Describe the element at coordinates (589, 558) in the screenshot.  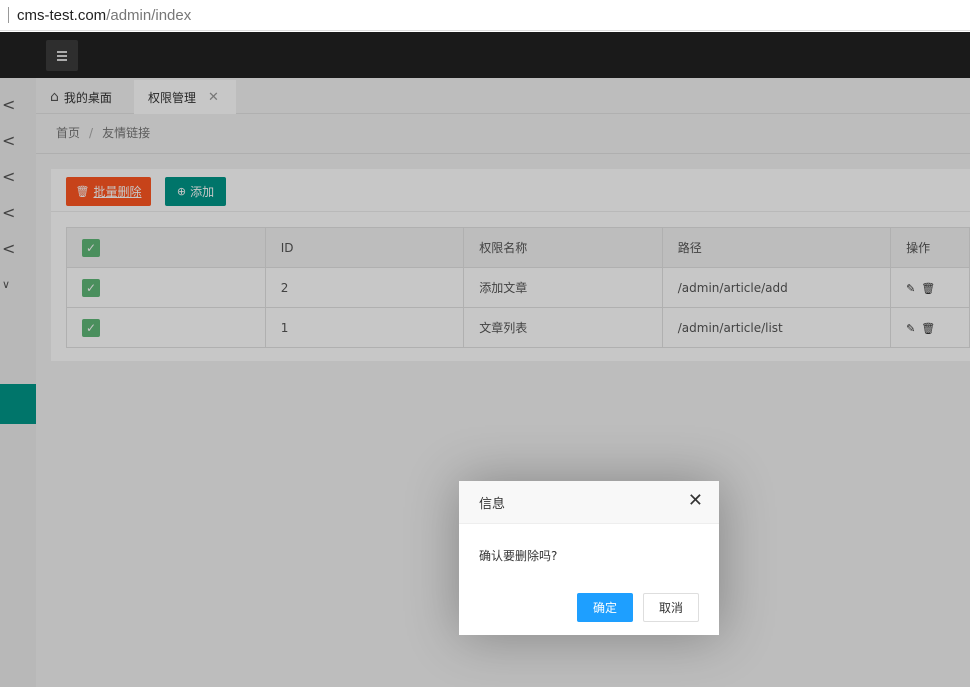
I see `confirm-dialog: 信息 ✕ 确认要删除吗? 确定 取消` at that location.